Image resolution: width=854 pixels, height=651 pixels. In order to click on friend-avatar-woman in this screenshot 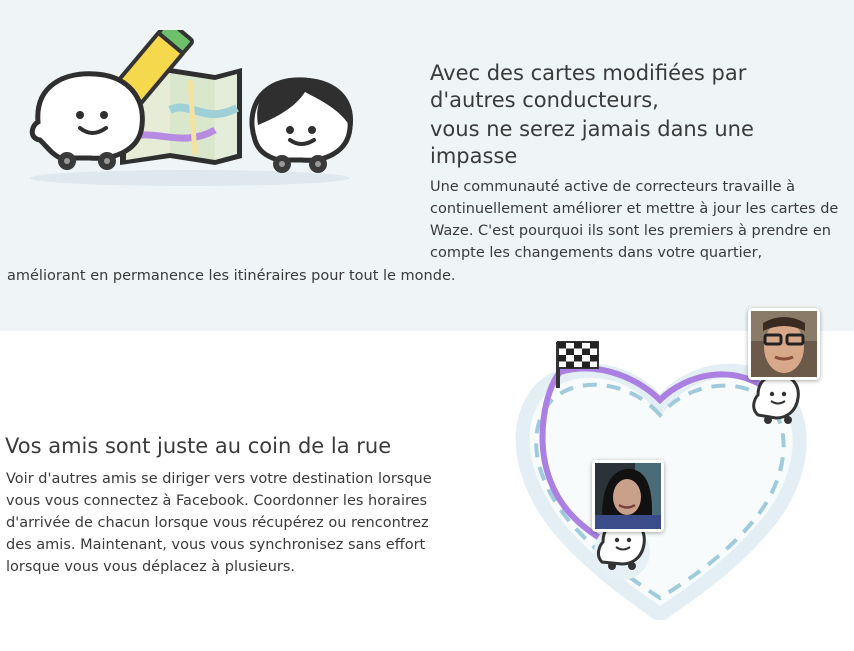, I will do `click(628, 496)`.